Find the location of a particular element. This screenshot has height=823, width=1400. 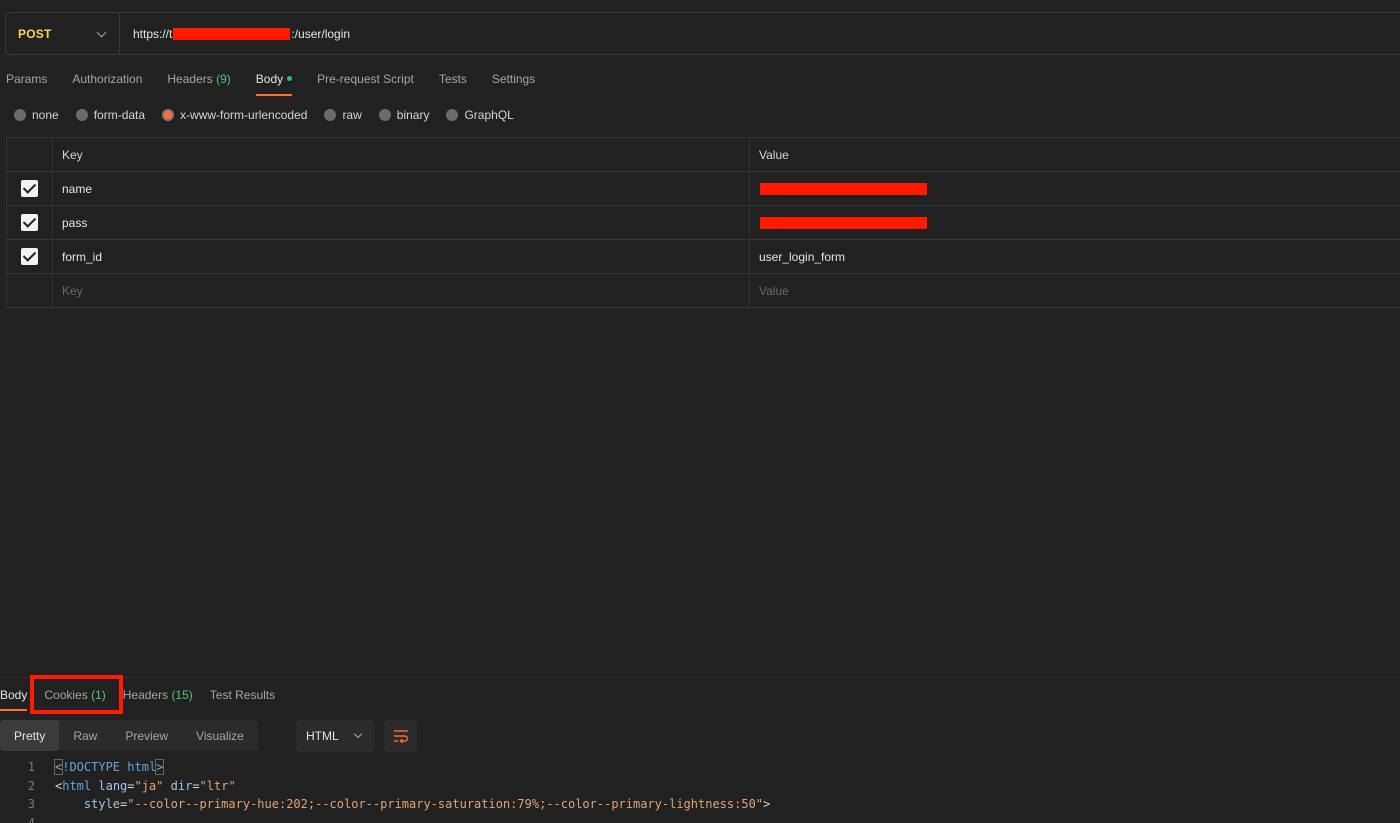

view-preview: Preview is located at coordinates (146, 735).